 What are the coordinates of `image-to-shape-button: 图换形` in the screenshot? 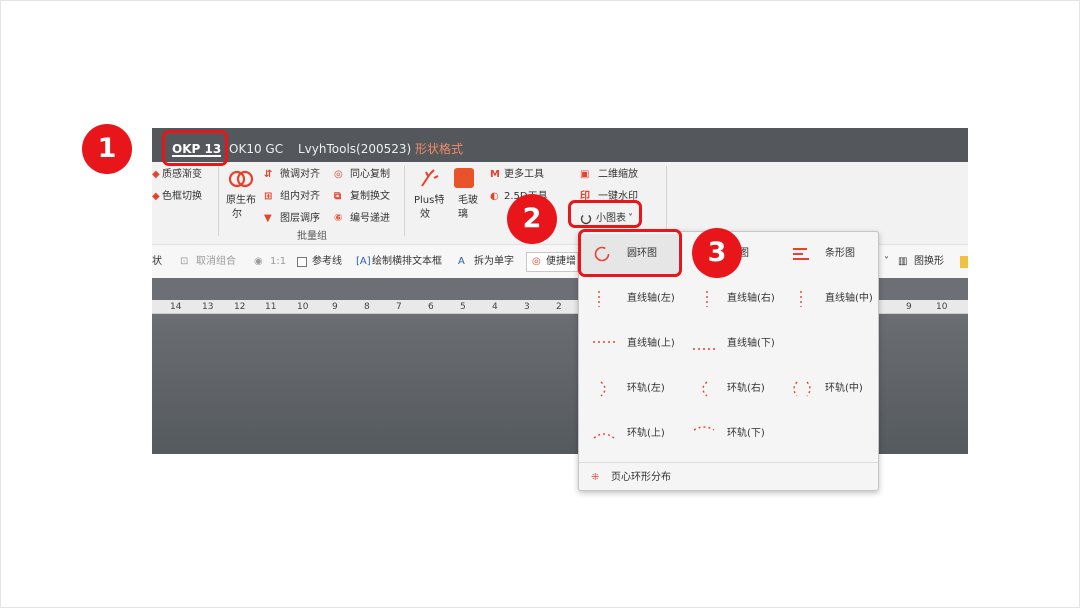 It's located at (929, 262).